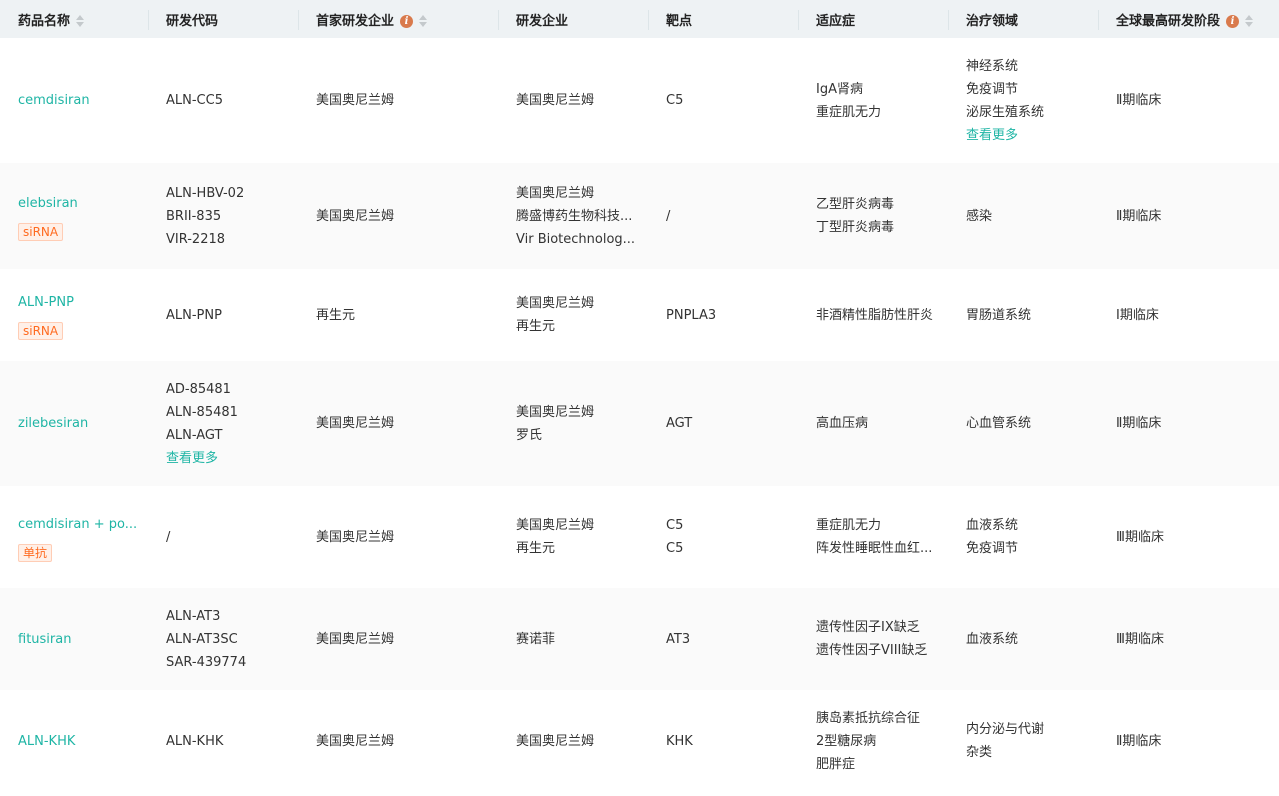 Image resolution: width=1279 pixels, height=796 pixels. What do you see at coordinates (992, 21) in the screenshot?
I see `header-label: 治疗领域` at bounding box center [992, 21].